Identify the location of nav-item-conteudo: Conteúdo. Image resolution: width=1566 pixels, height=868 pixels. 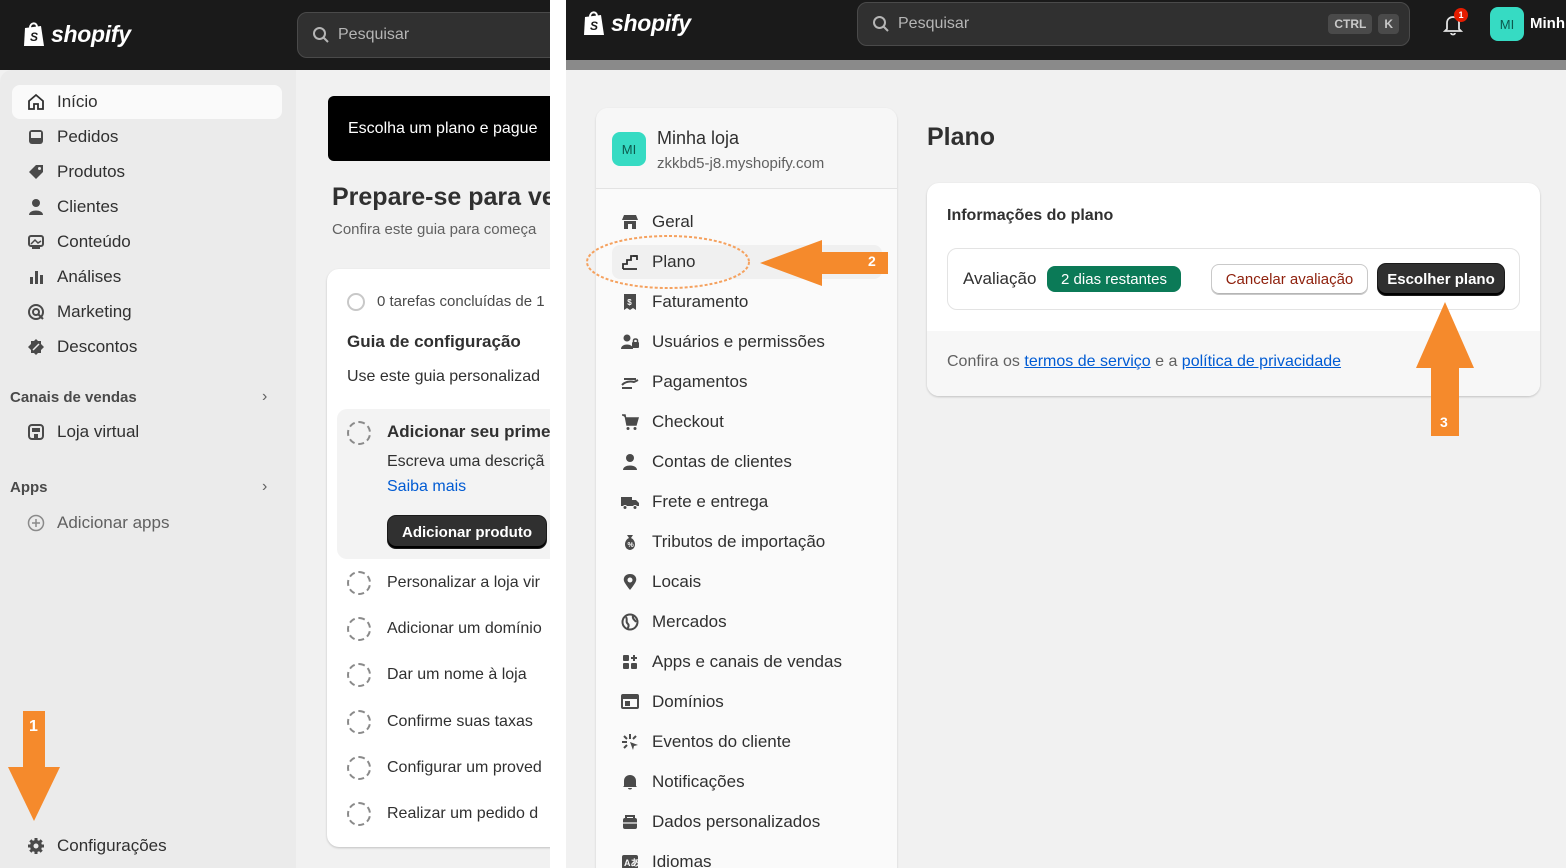
(147, 242).